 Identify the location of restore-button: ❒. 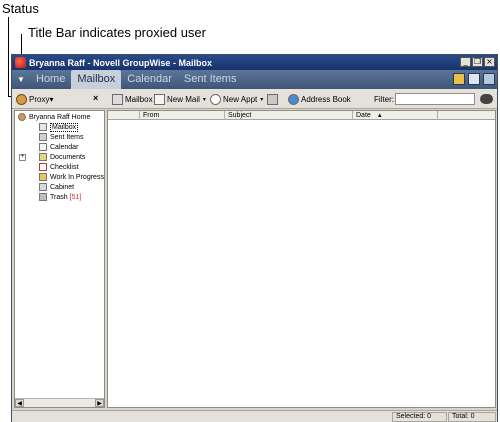
(477, 62).